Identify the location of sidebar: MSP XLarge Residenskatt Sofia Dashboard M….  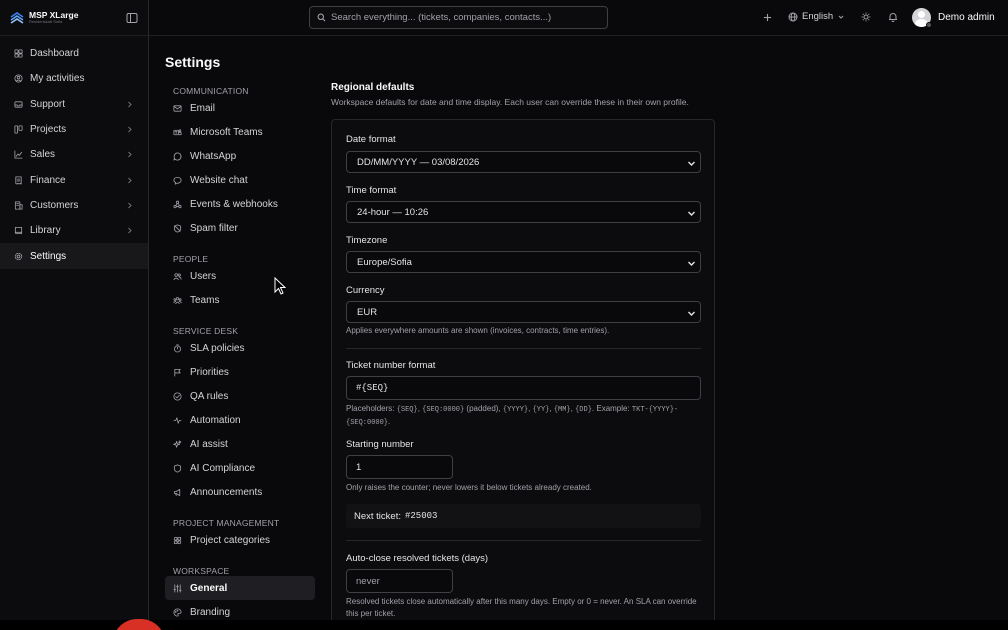
(74, 310).